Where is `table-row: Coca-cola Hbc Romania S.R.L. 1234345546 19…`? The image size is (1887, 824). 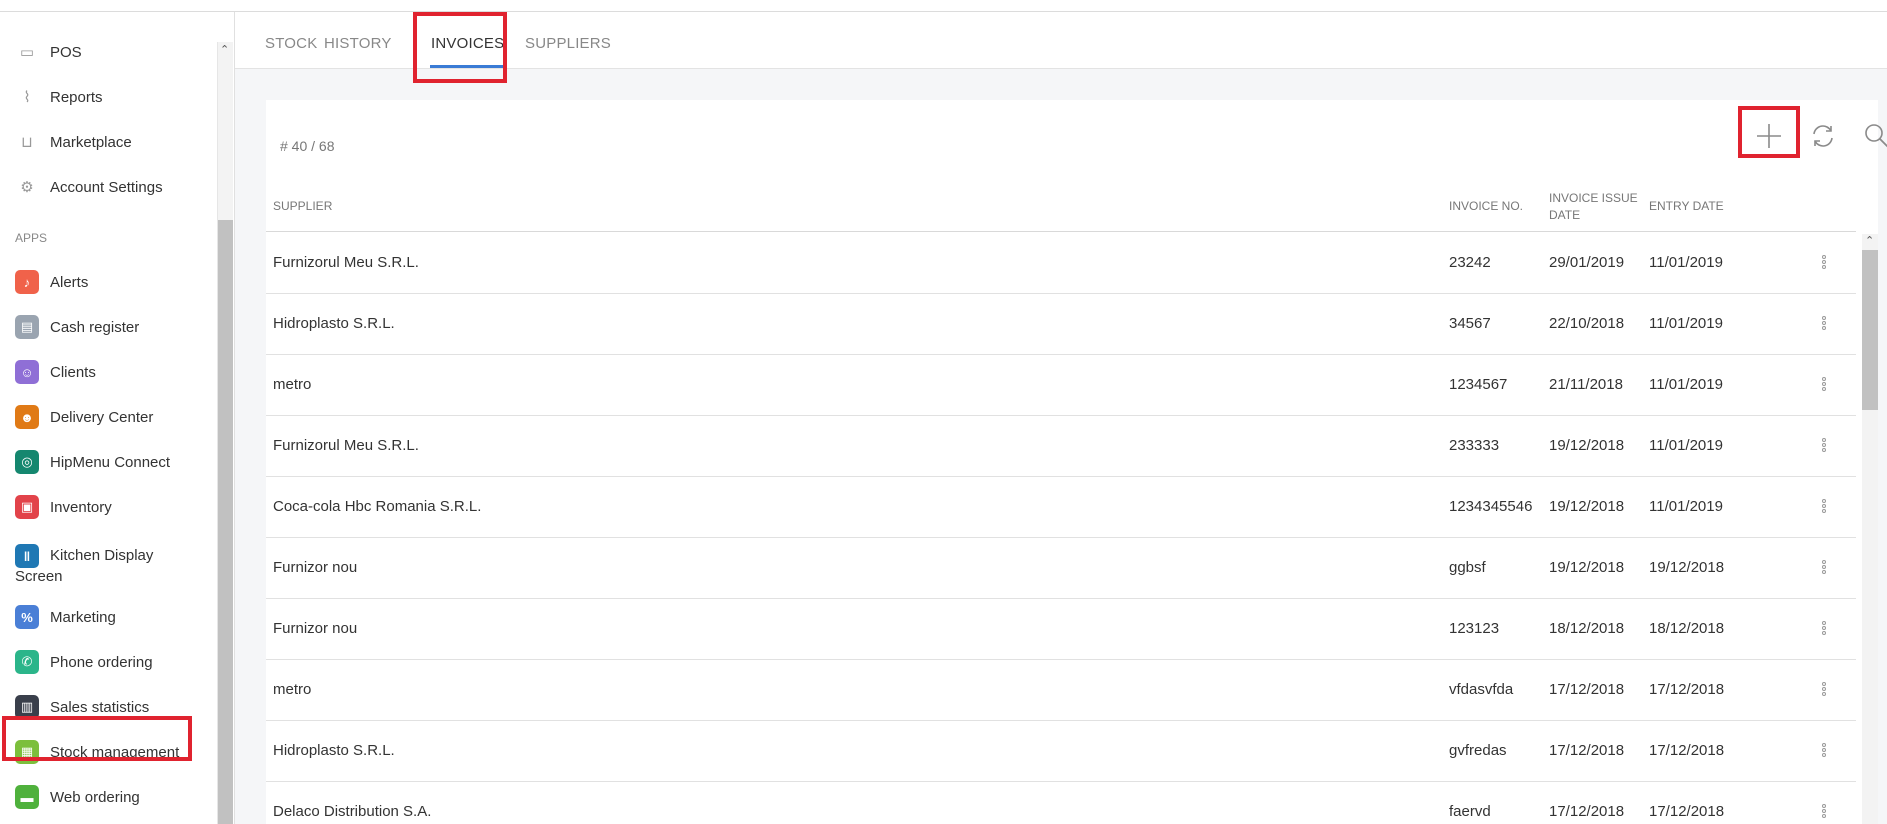
table-row: Coca-cola Hbc Romania S.R.L. 1234345546 19… is located at coordinates (1061, 507).